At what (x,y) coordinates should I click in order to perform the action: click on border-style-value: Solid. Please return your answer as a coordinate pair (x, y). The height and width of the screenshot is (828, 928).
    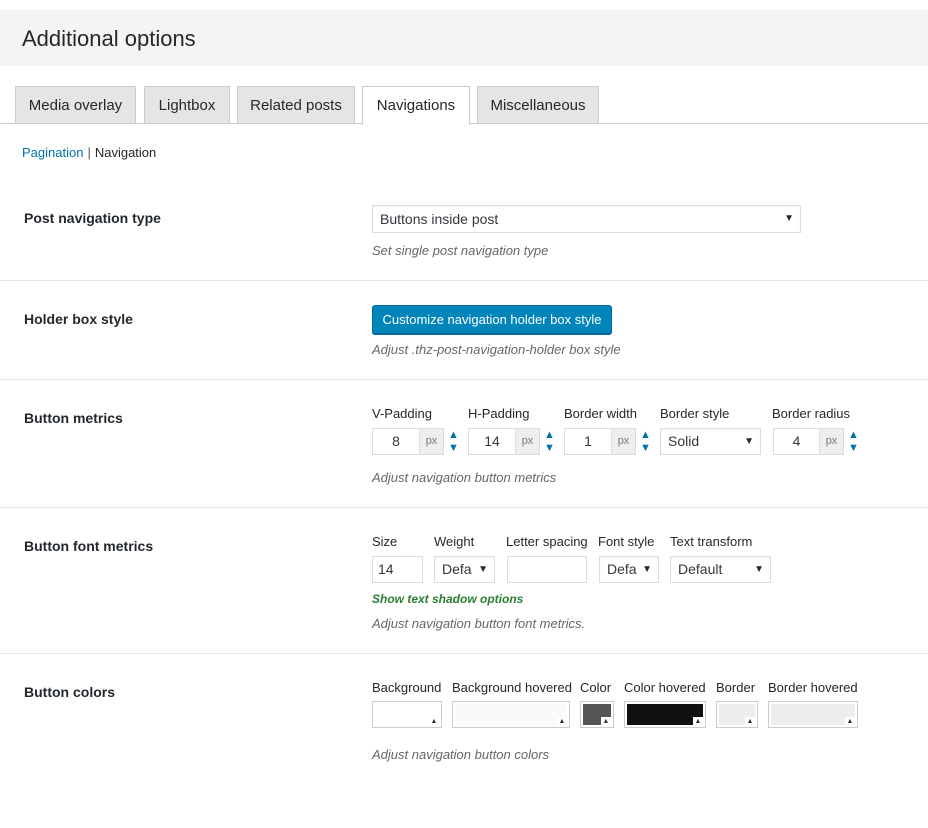
    Looking at the image, I should click on (684, 441).